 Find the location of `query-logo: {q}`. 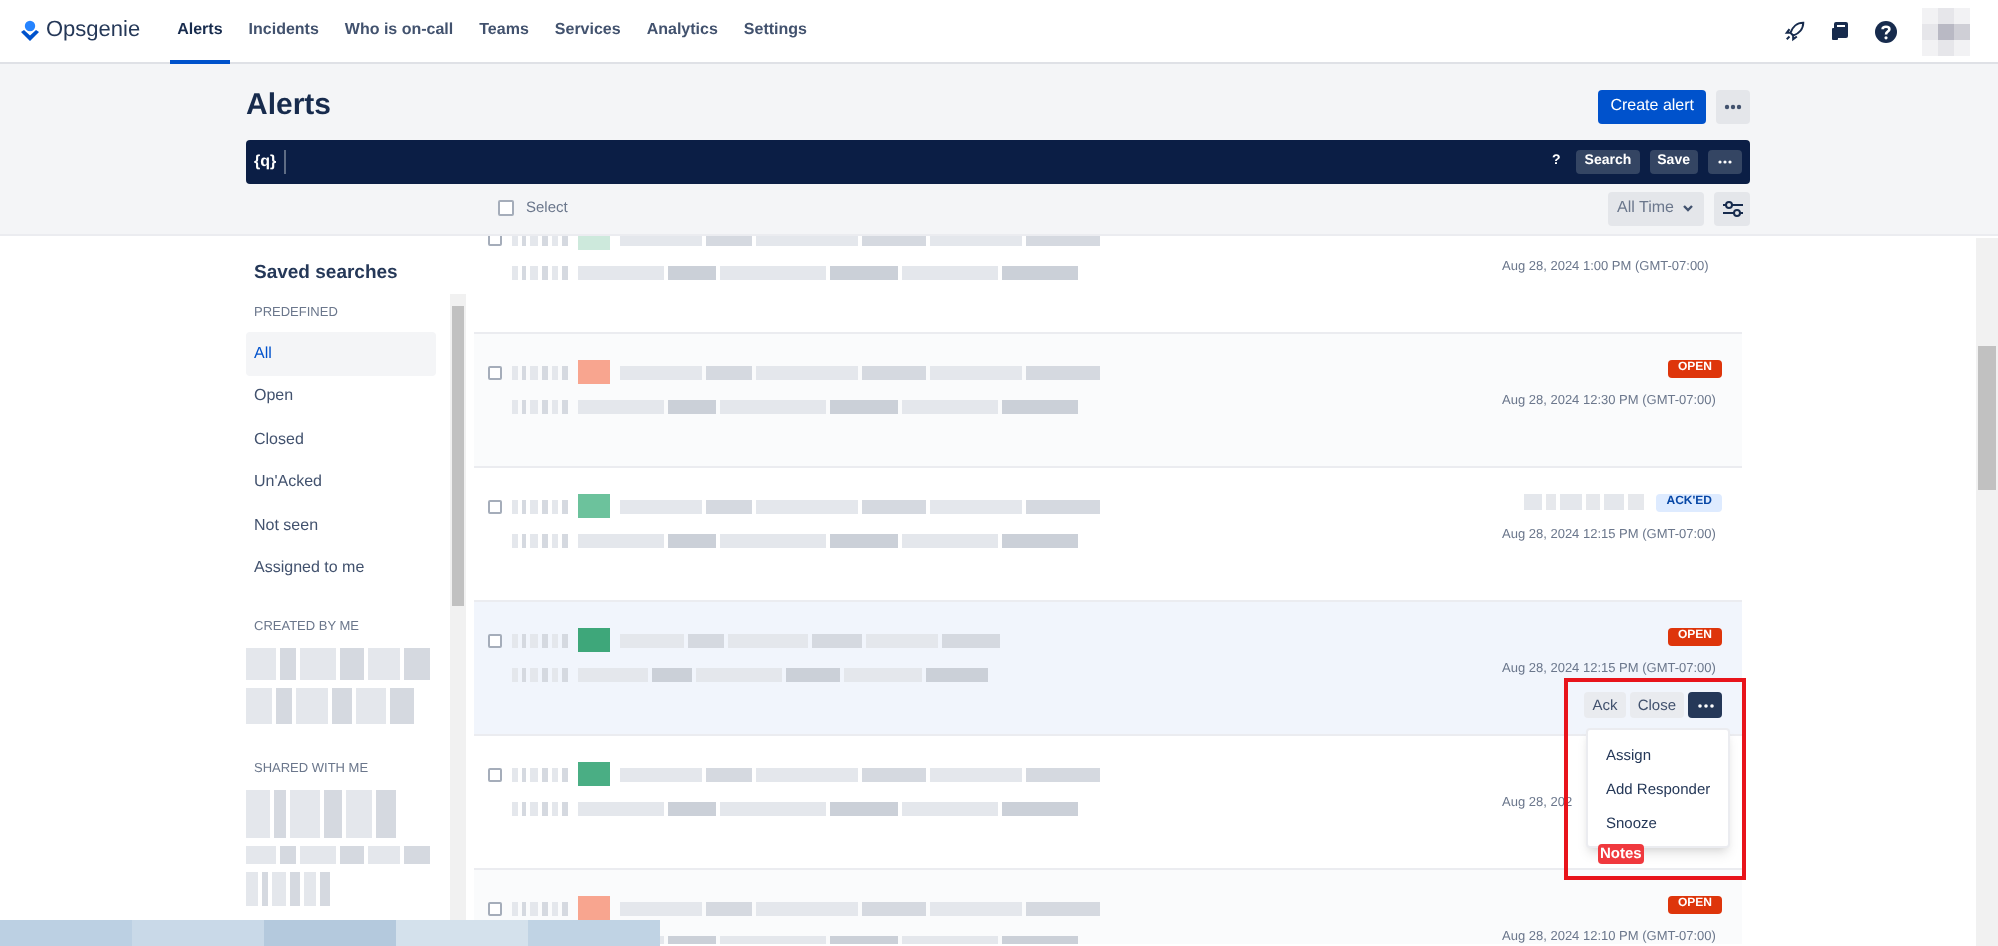

query-logo: {q} is located at coordinates (265, 162).